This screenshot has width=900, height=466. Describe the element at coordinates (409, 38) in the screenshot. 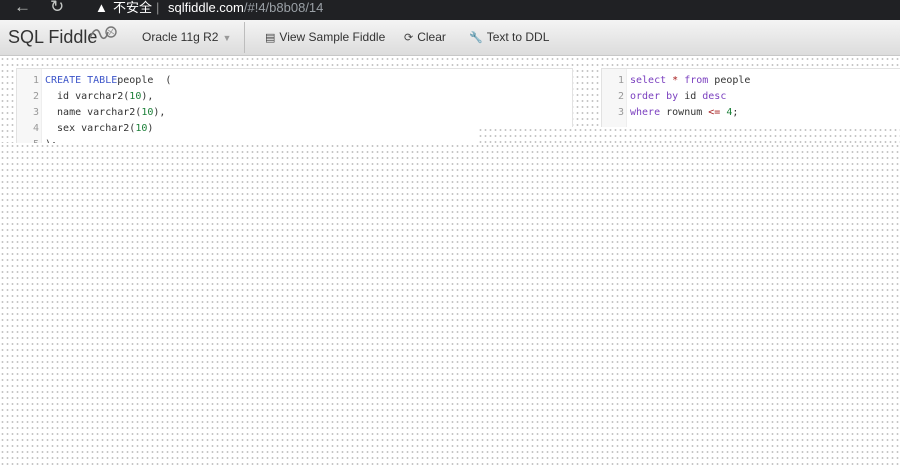

I see `refresh-icon: ⟳` at that location.